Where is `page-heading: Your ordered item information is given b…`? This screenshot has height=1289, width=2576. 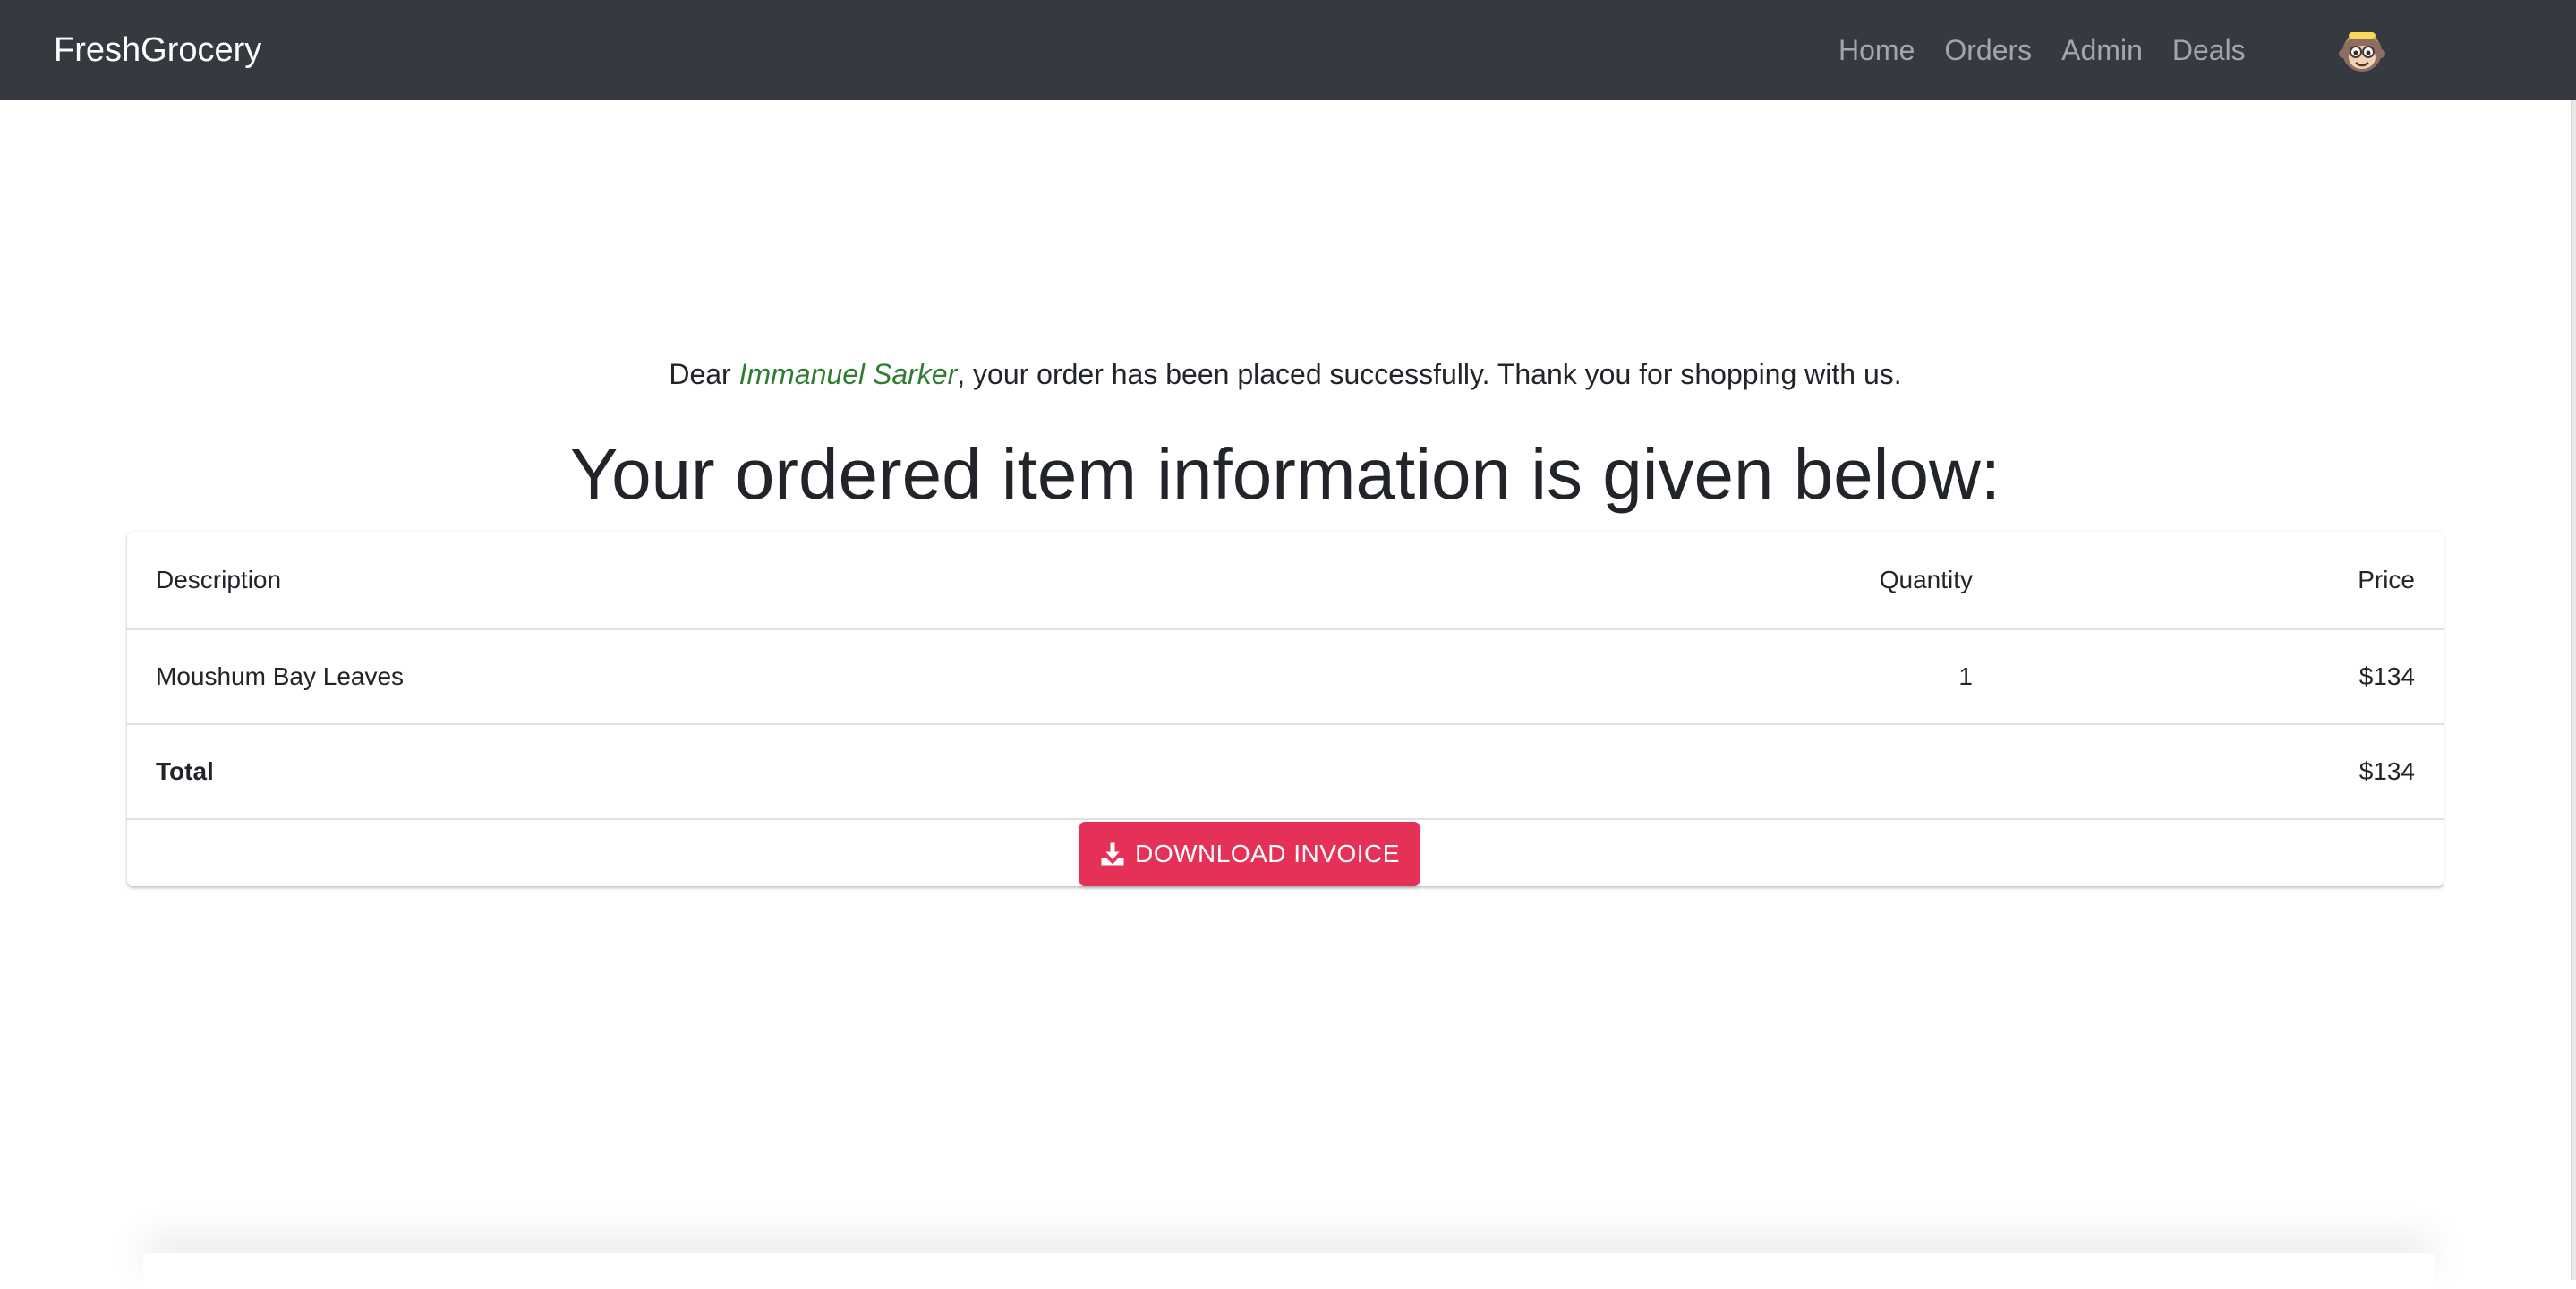 page-heading: Your ordered item information is given b… is located at coordinates (1285, 474).